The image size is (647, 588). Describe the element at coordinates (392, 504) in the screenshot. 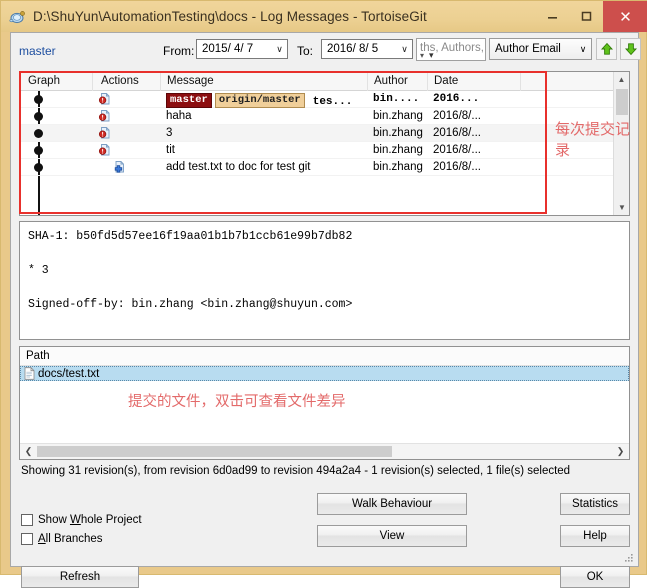

I see `walk-behaviour-button: Walk Behaviour` at that location.